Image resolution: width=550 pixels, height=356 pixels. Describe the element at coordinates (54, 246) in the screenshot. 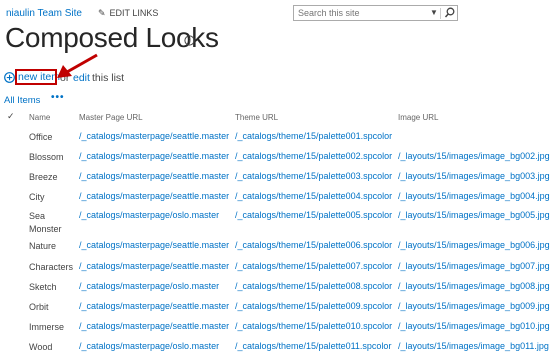

I see `cell-name: Nature` at that location.